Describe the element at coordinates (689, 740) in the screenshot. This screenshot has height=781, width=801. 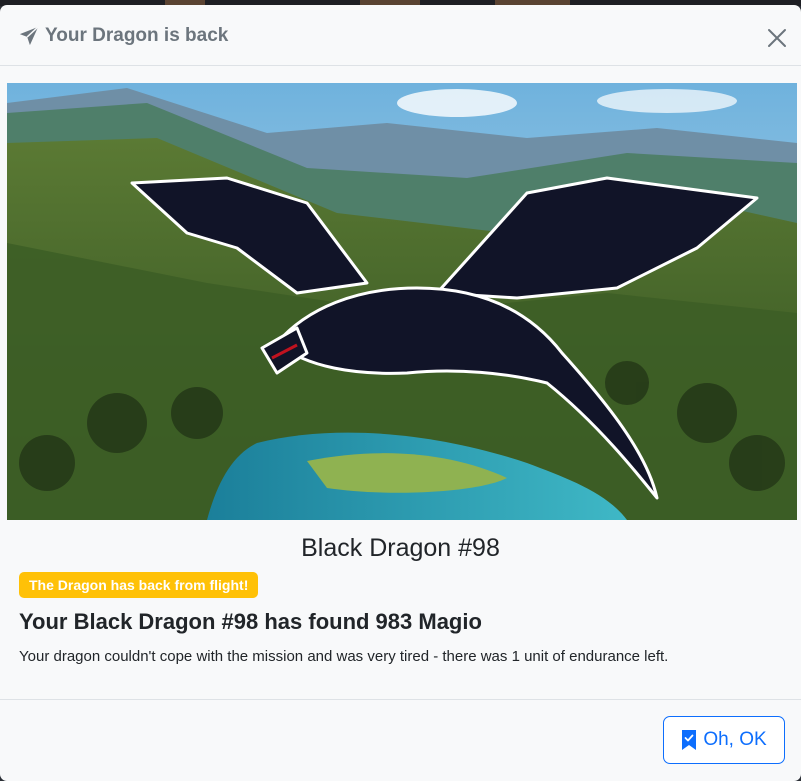
I see `bookmark-check-icon` at that location.